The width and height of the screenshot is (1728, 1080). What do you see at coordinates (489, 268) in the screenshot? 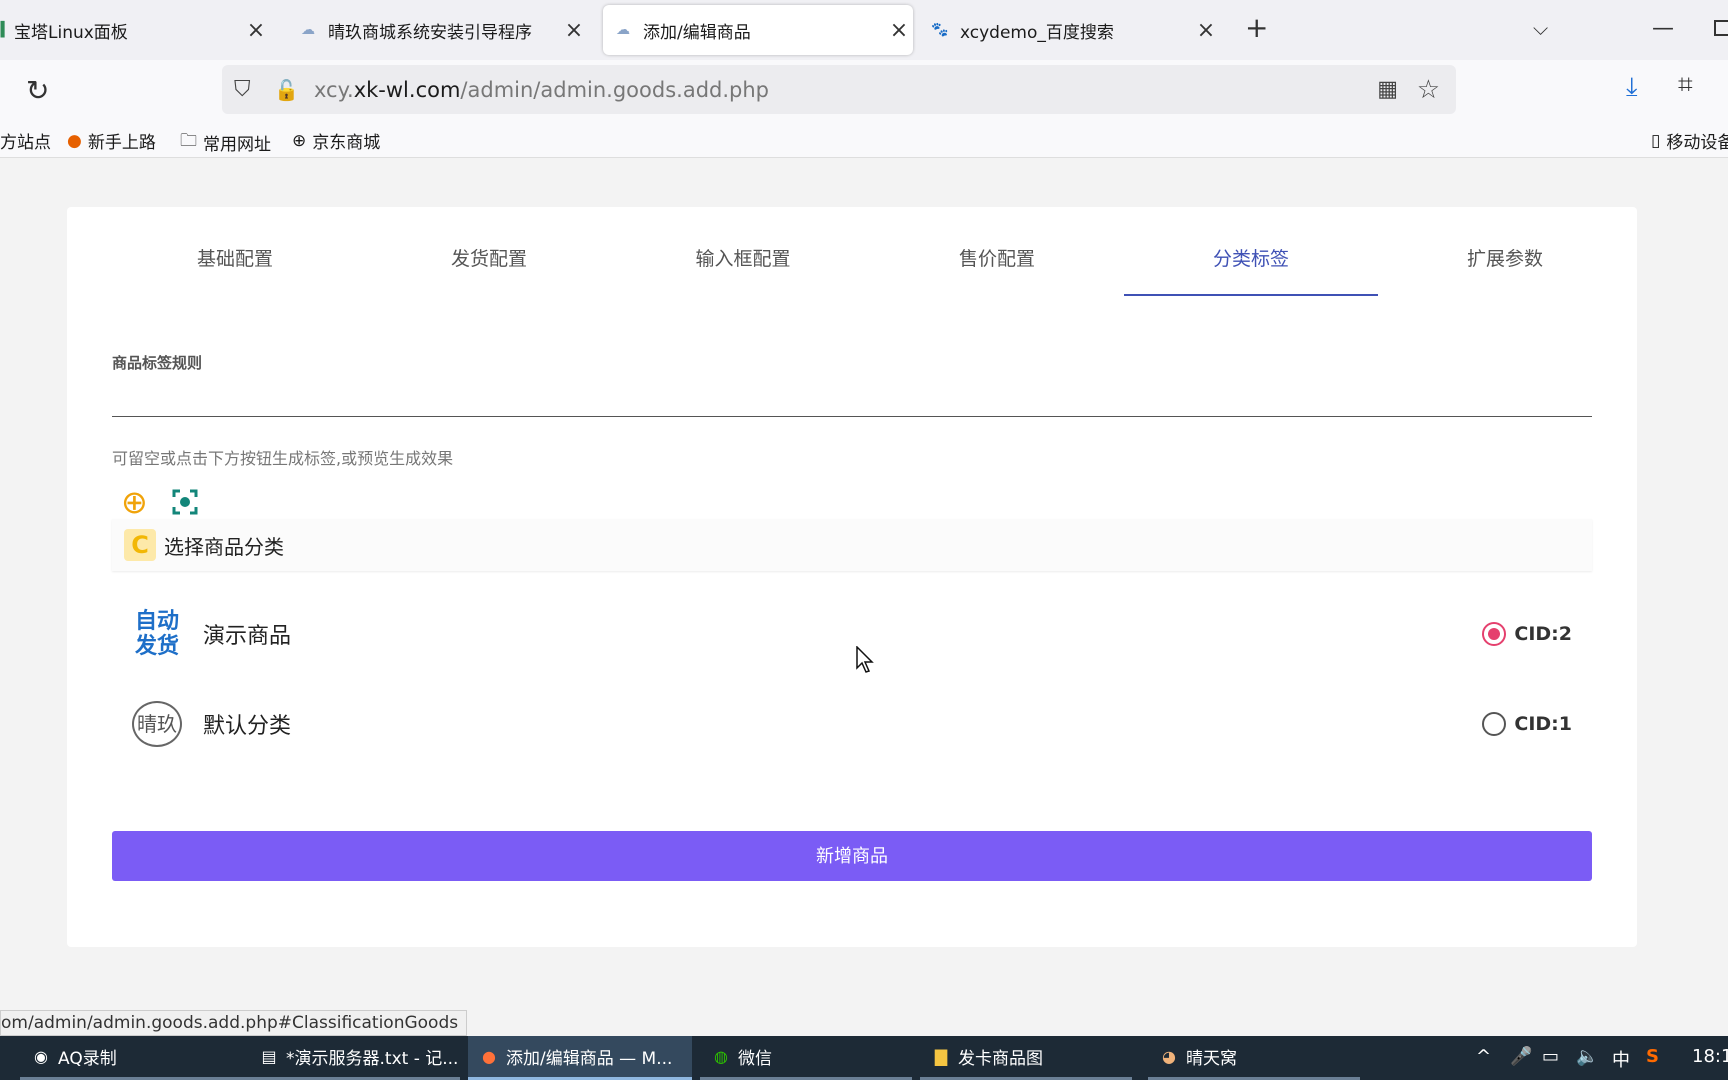
I see `tab-delivery-config: 发货配置` at bounding box center [489, 268].